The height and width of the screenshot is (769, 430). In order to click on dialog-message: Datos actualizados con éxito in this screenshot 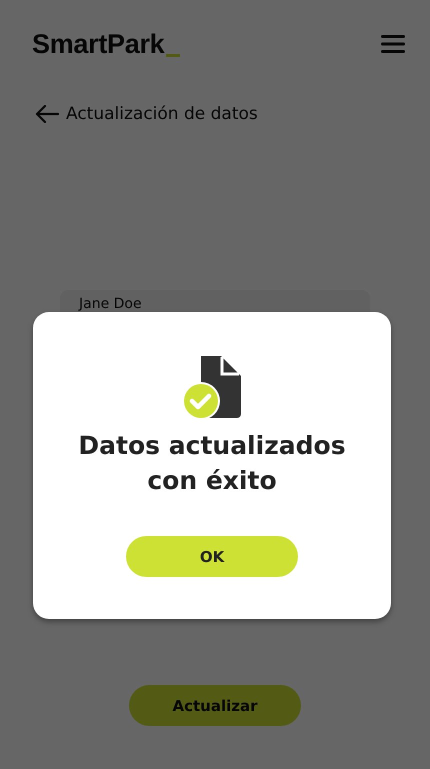, I will do `click(212, 463)`.